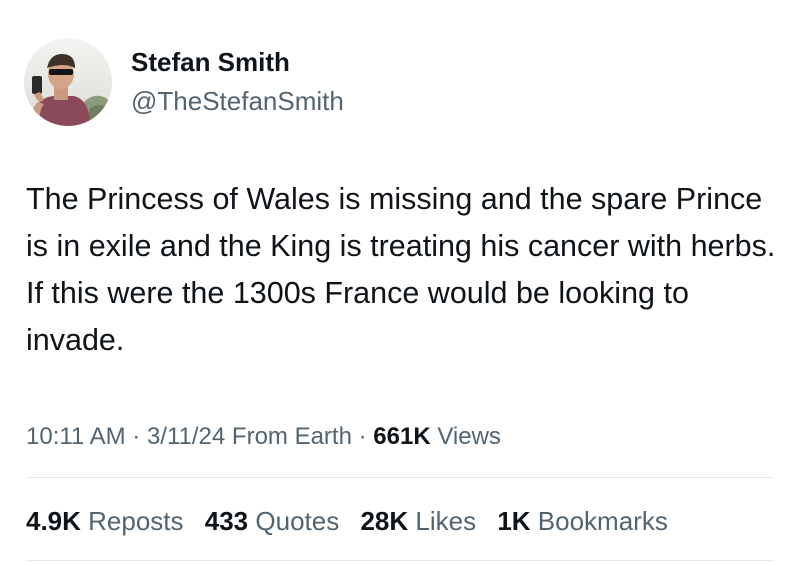  Describe the element at coordinates (288, 436) in the screenshot. I see `tweet-source: From Earth` at that location.